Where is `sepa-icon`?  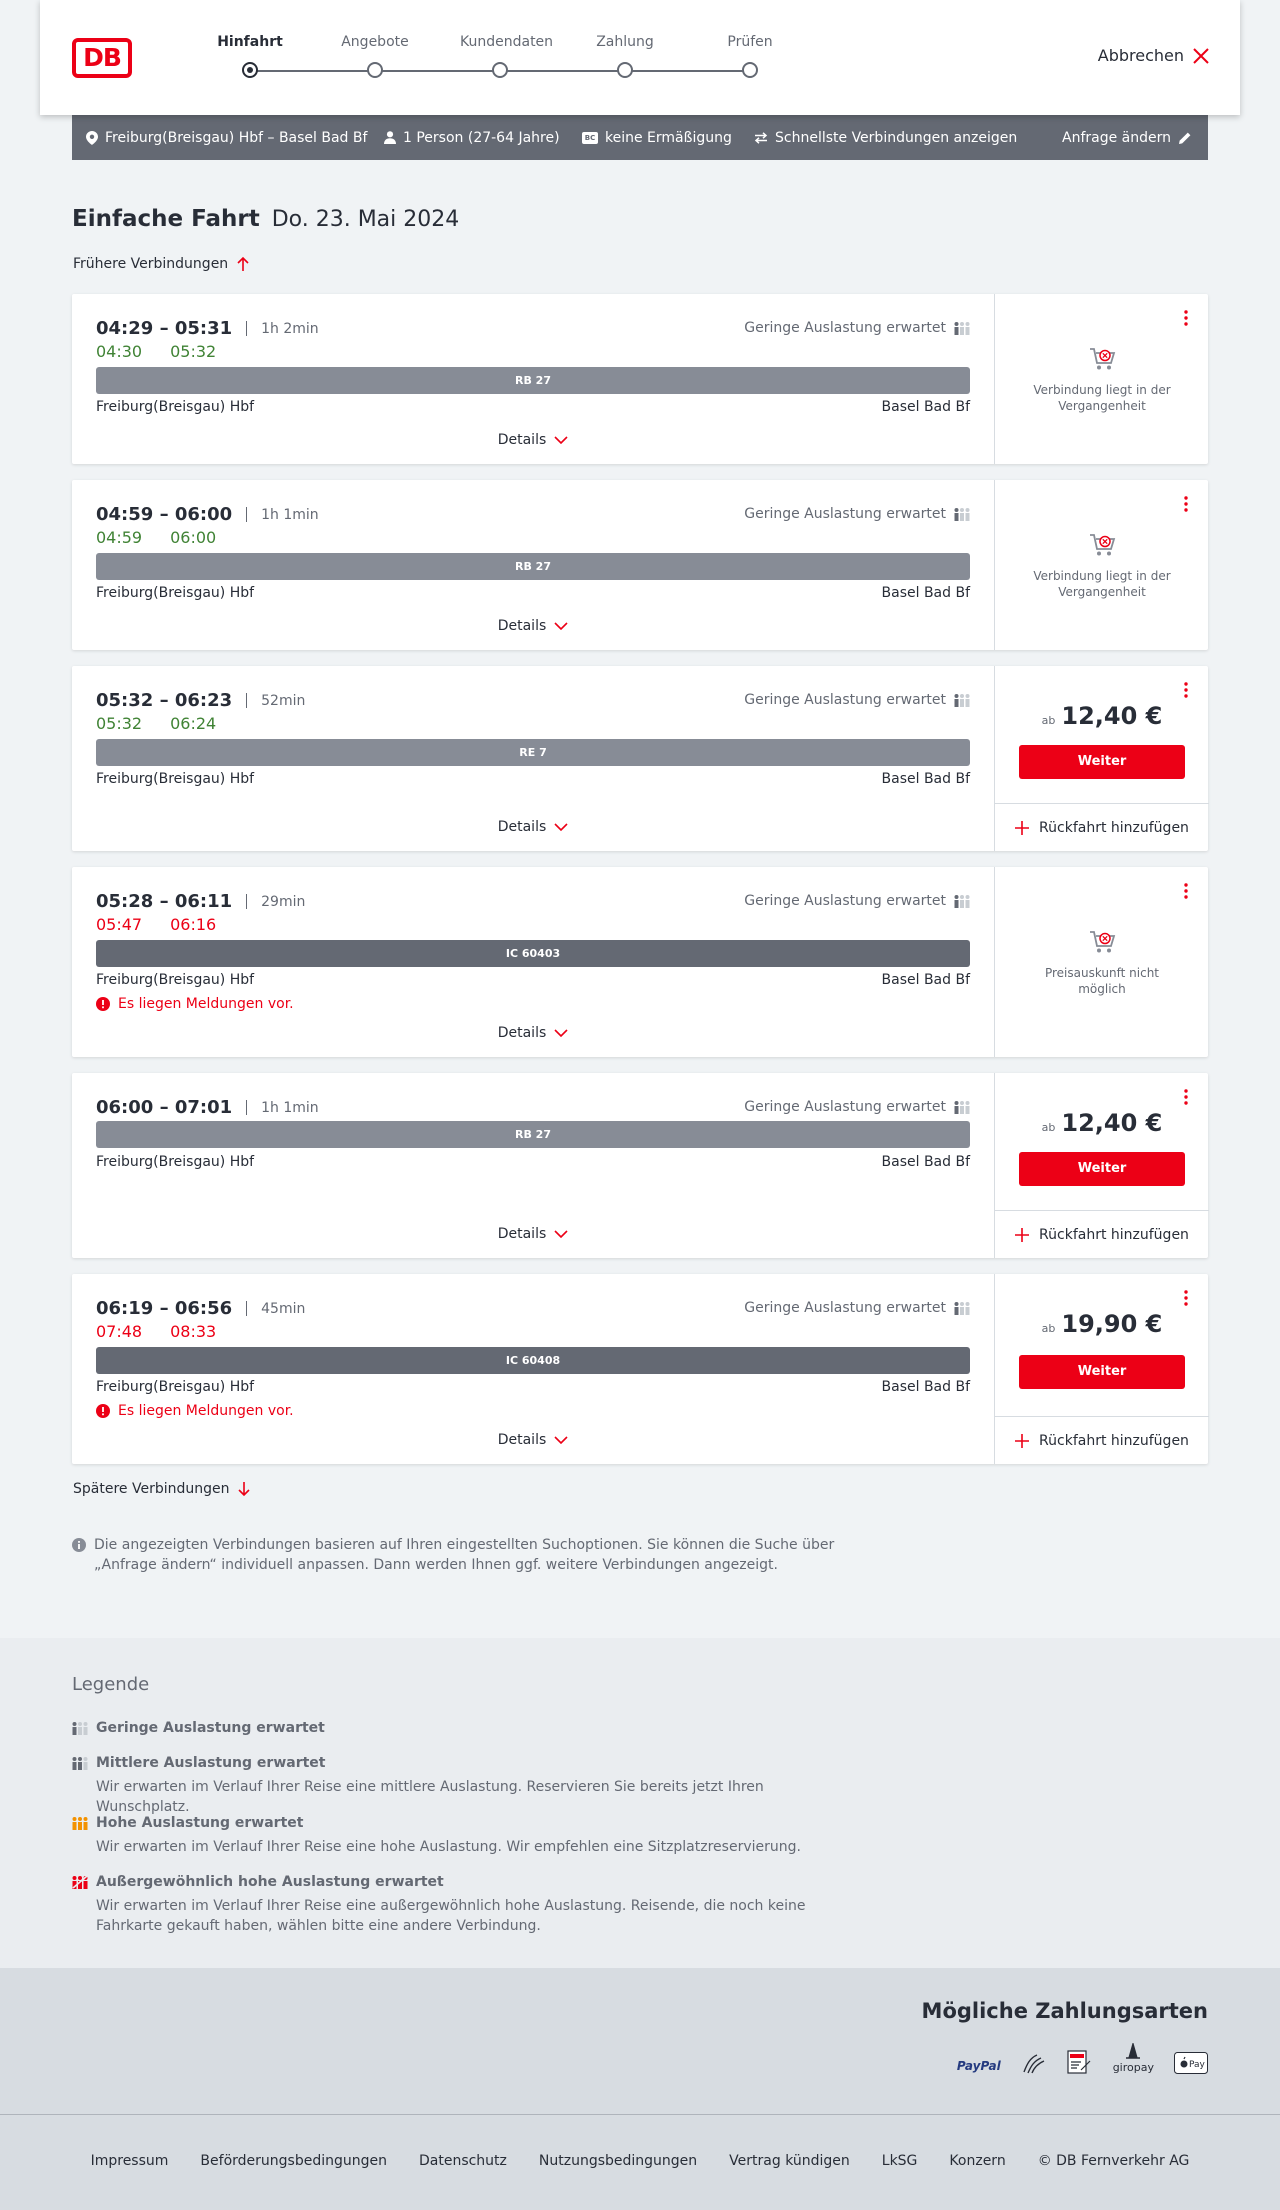 sepa-icon is located at coordinates (1079, 2062).